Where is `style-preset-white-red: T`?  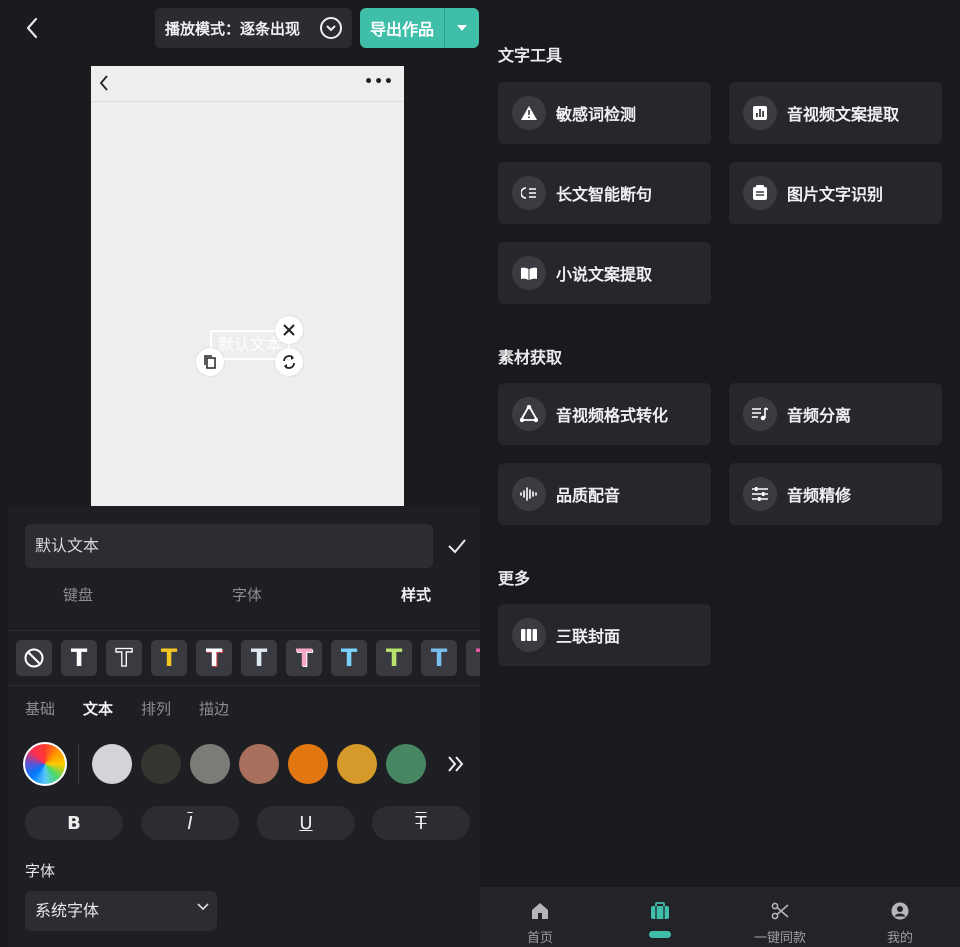 style-preset-white-red: T is located at coordinates (214, 658).